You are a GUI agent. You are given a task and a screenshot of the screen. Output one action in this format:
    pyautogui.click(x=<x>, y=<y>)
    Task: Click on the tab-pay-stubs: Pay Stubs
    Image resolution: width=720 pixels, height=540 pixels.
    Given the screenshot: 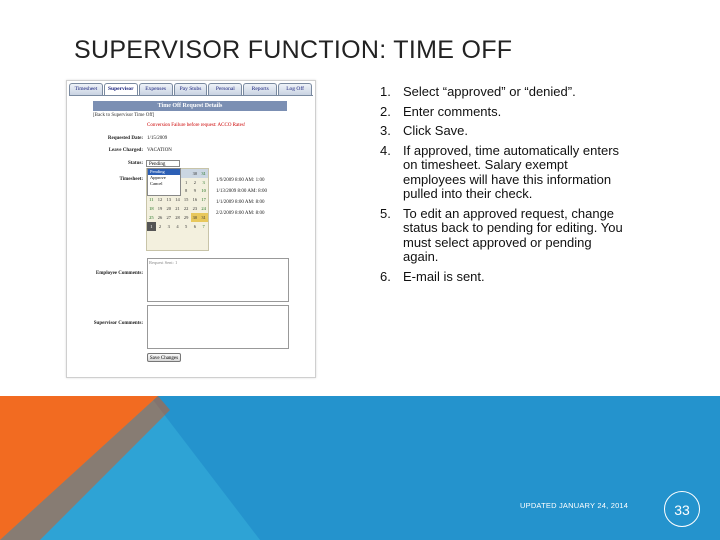 What is the action you would take?
    pyautogui.click(x=190, y=89)
    